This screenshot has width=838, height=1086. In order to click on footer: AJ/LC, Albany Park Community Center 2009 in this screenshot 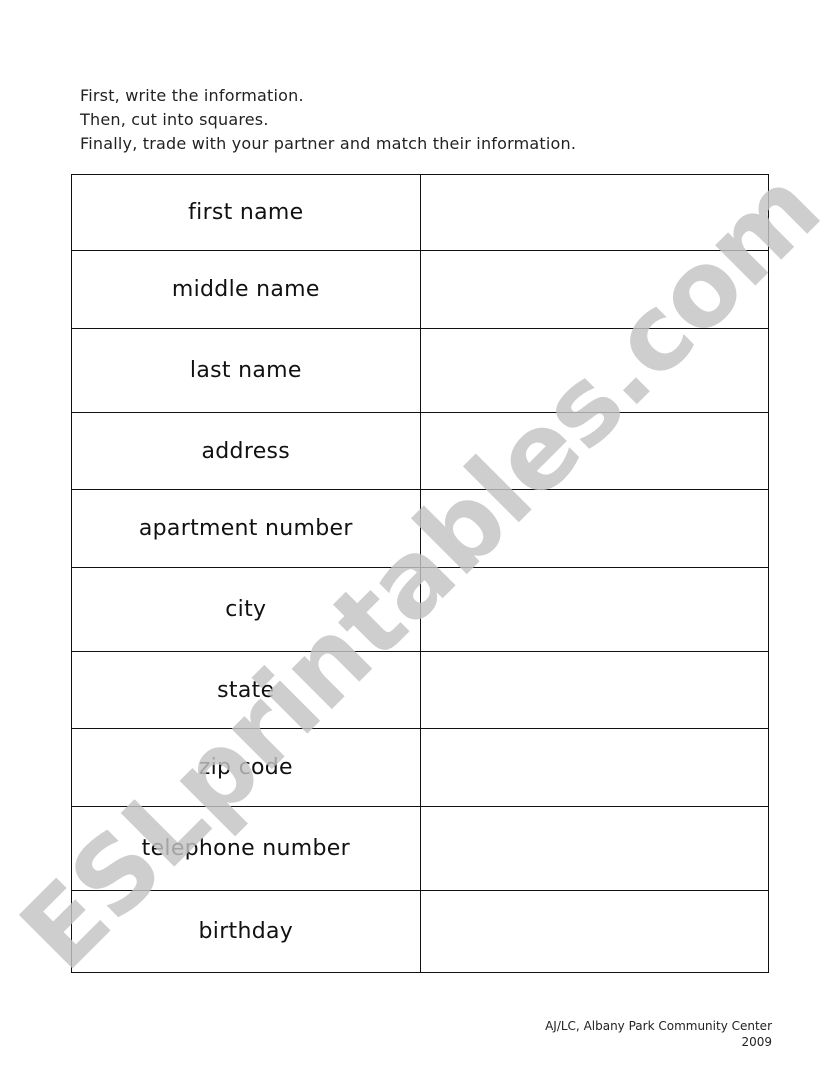, I will do `click(658, 1034)`.